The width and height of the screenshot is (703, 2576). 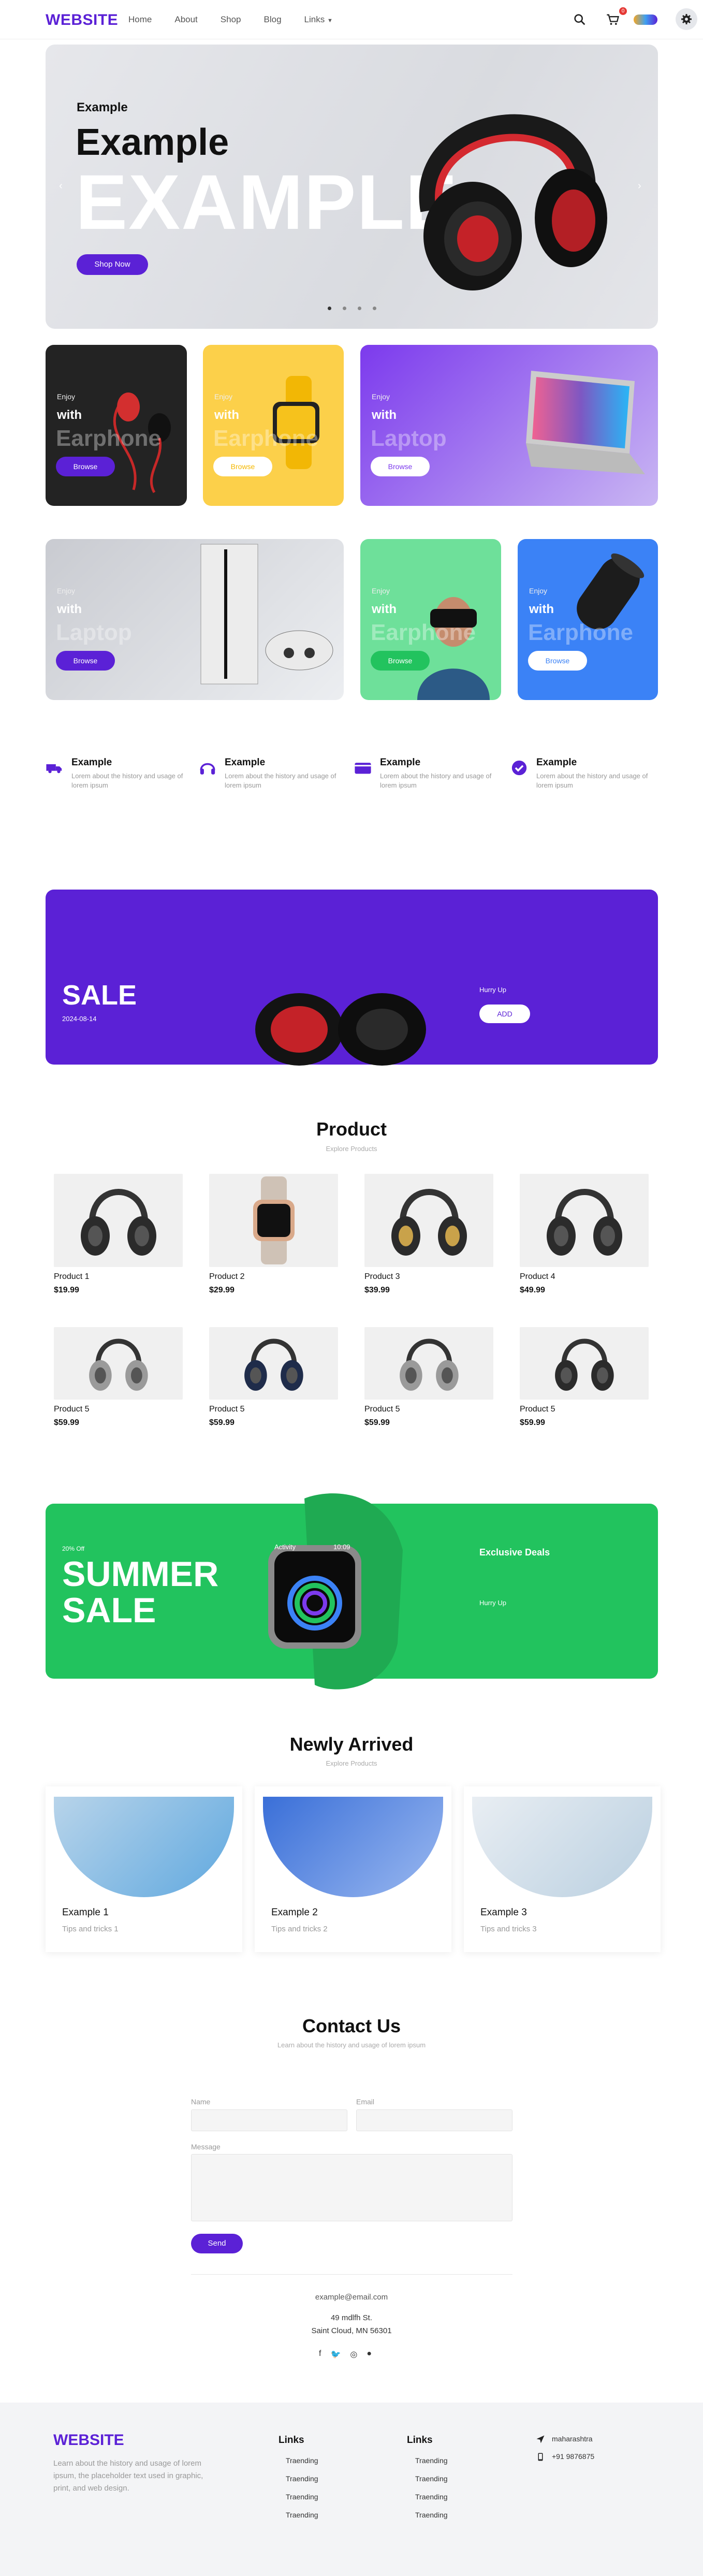 What do you see at coordinates (296, 423) in the screenshot?
I see `smartwatch-image` at bounding box center [296, 423].